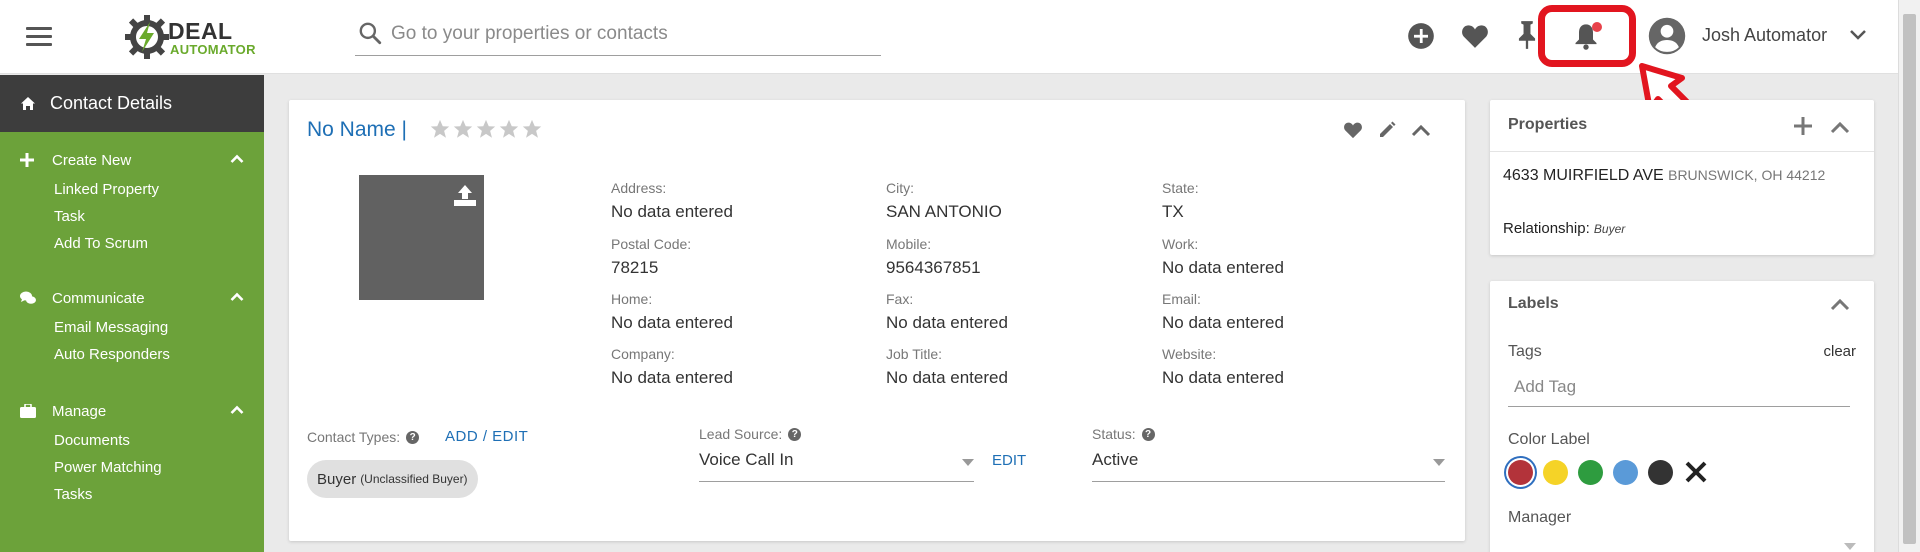  I want to click on sidebar-item-add-to-scrum: Add To Scrum, so click(132, 243).